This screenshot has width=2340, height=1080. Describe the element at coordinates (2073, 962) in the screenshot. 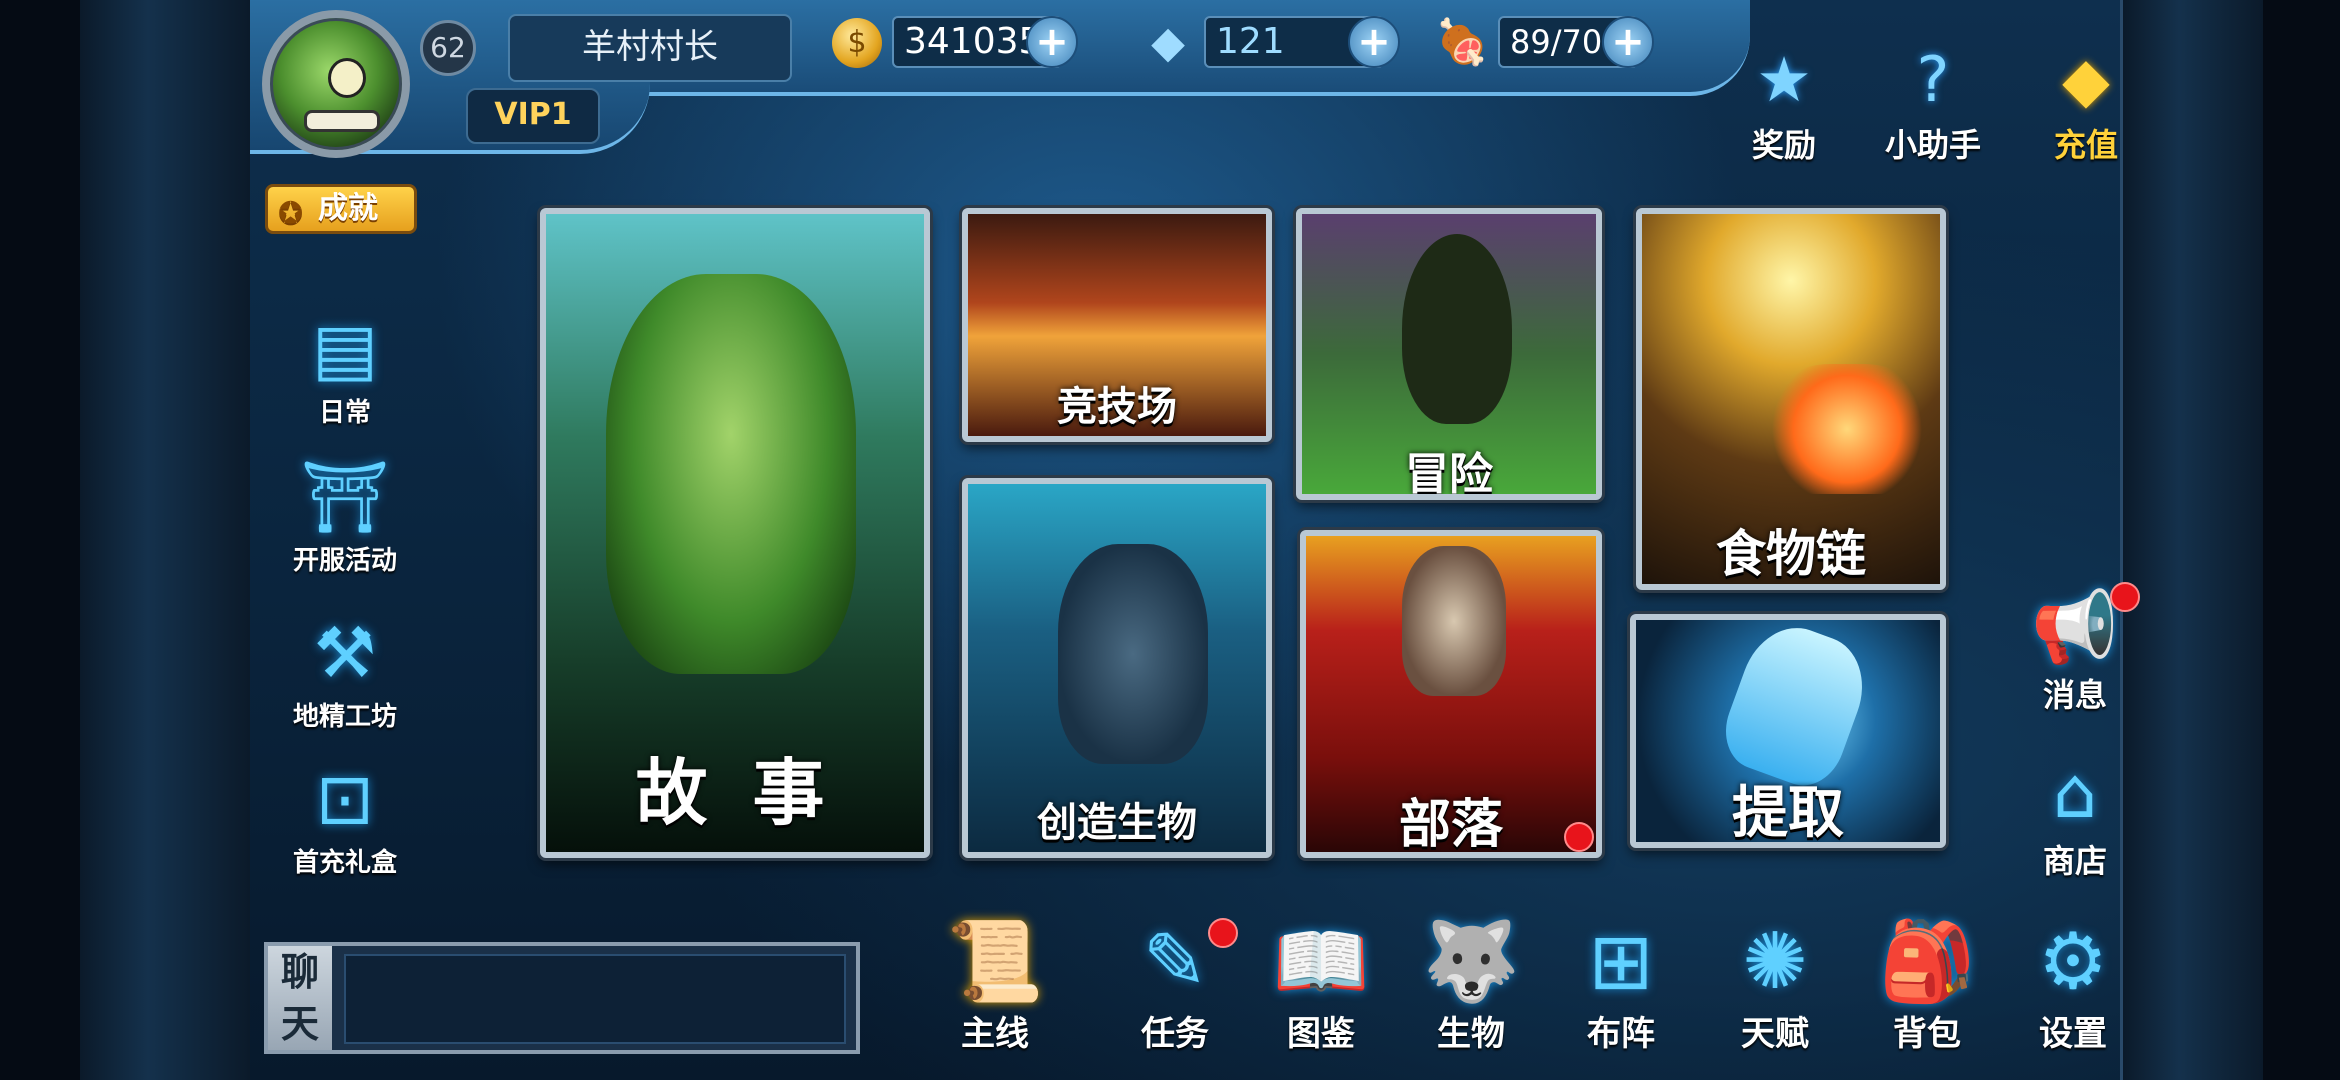

I see `gear-icon: ⚙` at that location.